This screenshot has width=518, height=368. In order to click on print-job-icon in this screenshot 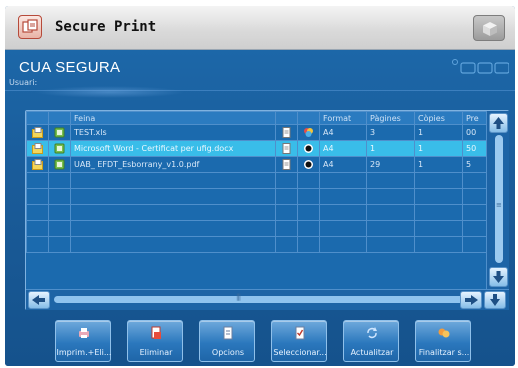, I will do `click(30, 27)`.